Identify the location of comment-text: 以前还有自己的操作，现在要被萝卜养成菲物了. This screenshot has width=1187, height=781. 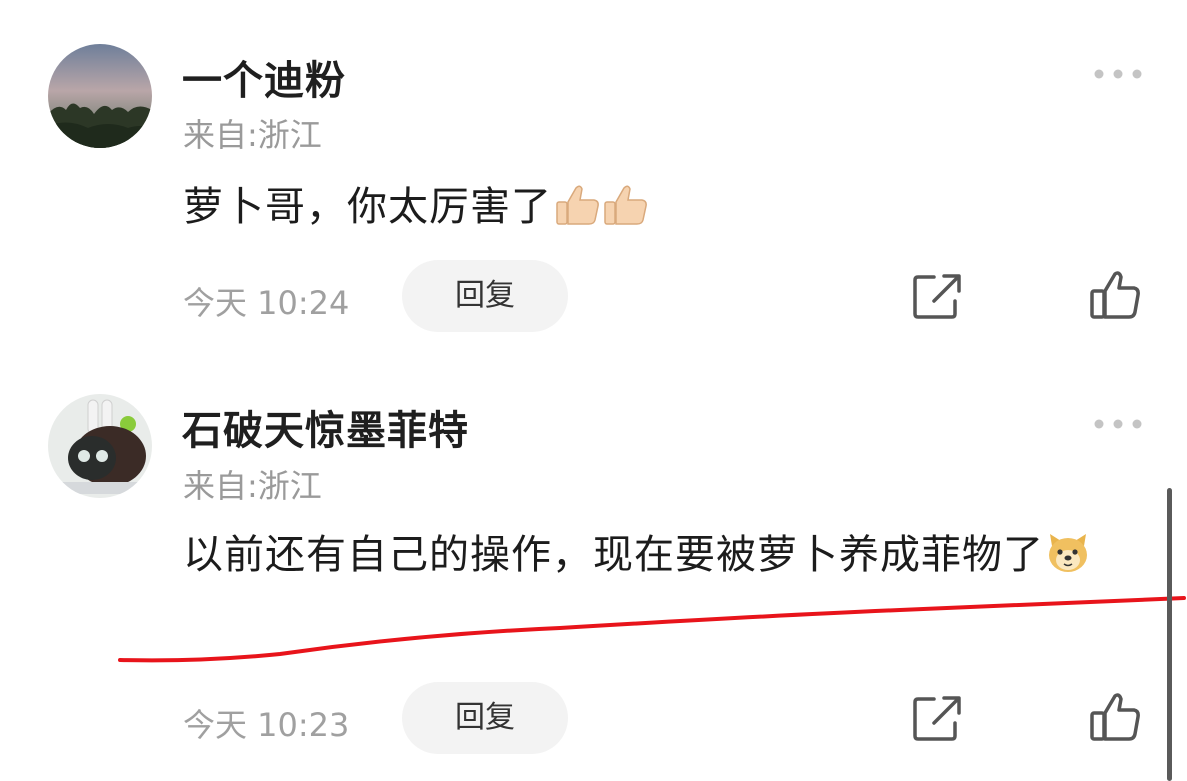
(663, 558).